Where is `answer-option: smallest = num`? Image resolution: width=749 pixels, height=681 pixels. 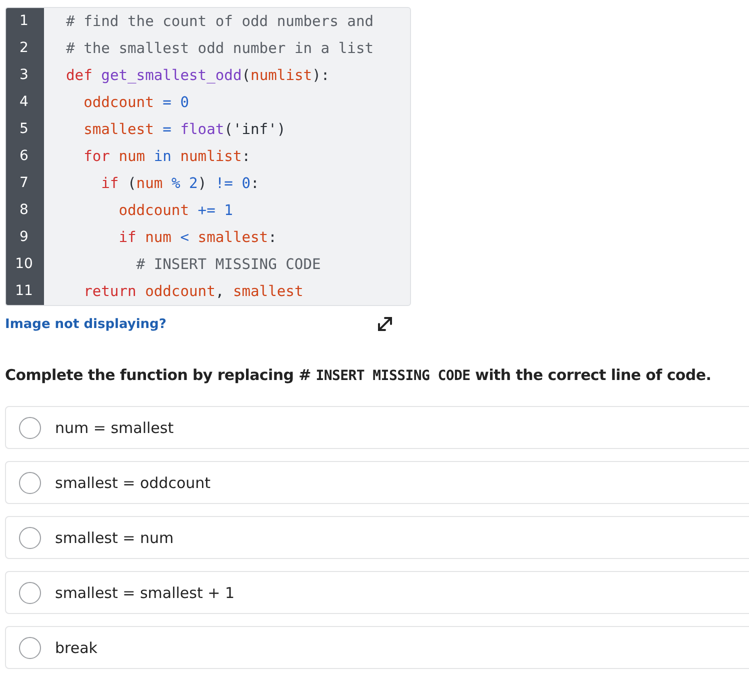 answer-option: smallest = num is located at coordinates (377, 537).